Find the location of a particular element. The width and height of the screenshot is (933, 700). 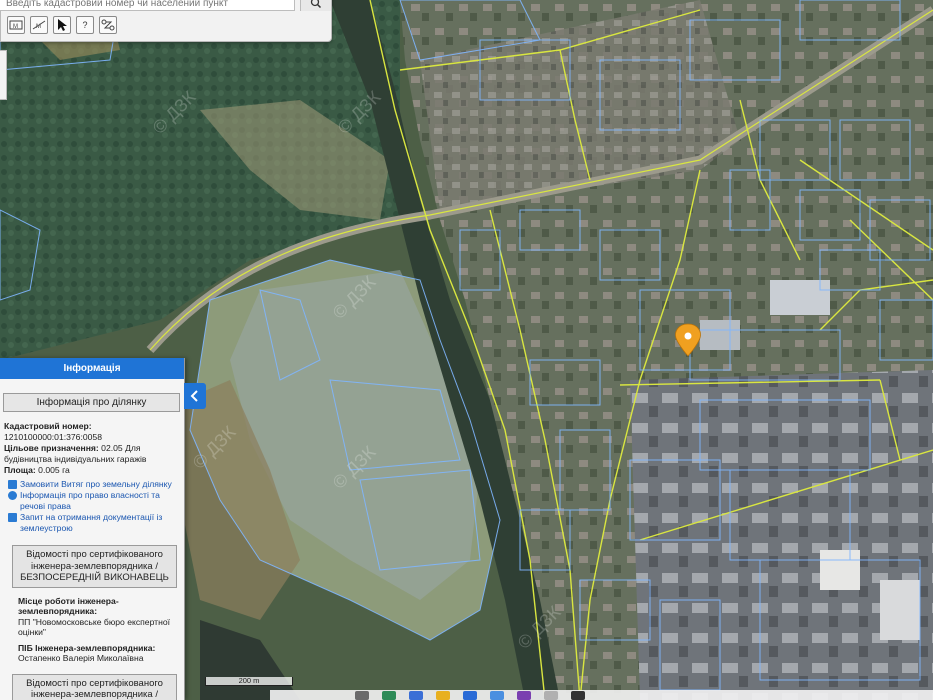

ruler-distance-icon: M is located at coordinates (39, 25).